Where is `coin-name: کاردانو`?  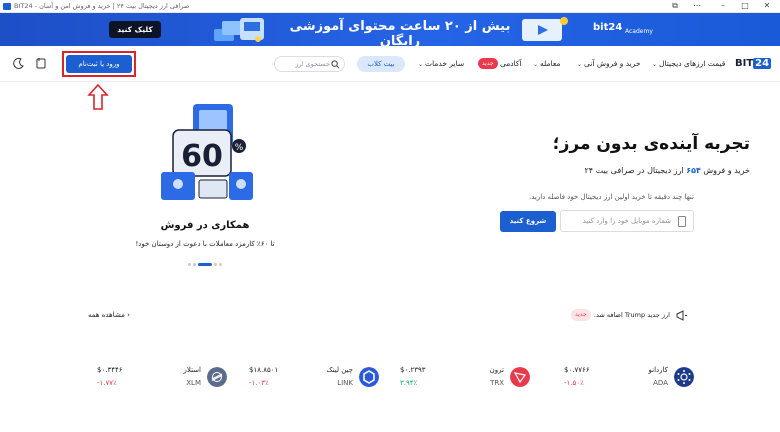 coin-name: کاردانو is located at coordinates (658, 370).